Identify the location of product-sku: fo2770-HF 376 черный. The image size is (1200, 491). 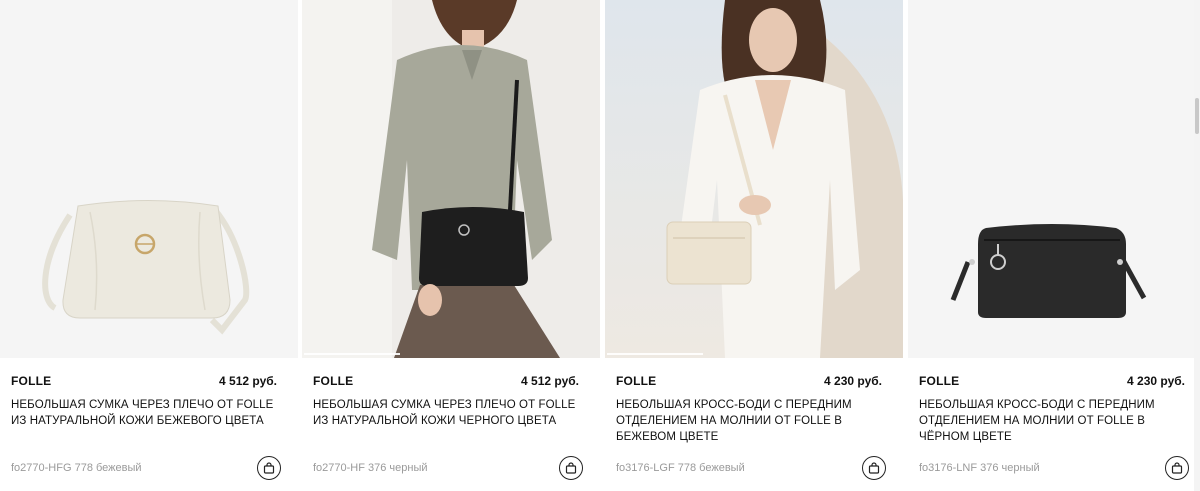
(370, 468).